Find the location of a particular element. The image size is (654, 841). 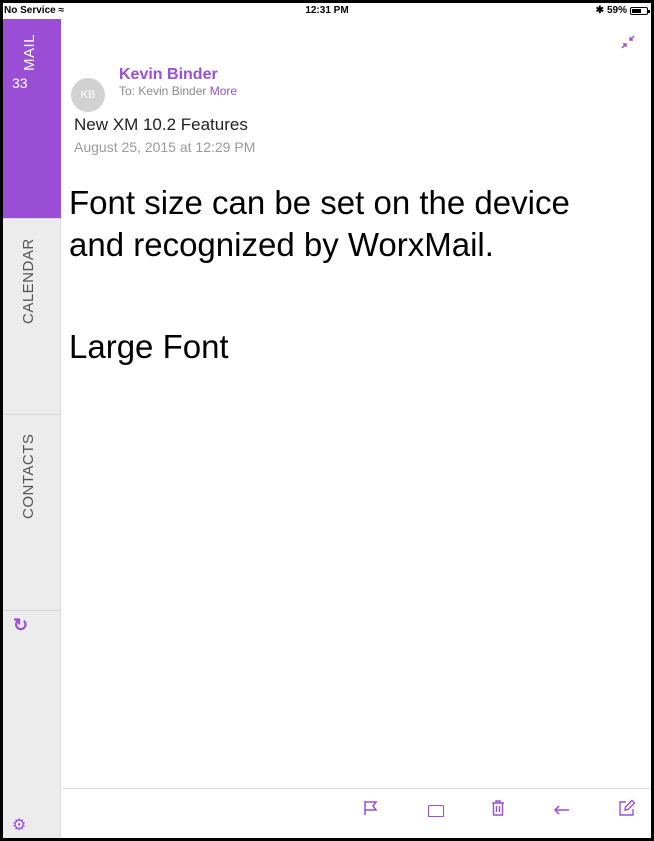

email-subject: New XM 10.2 Features is located at coordinates (161, 124).